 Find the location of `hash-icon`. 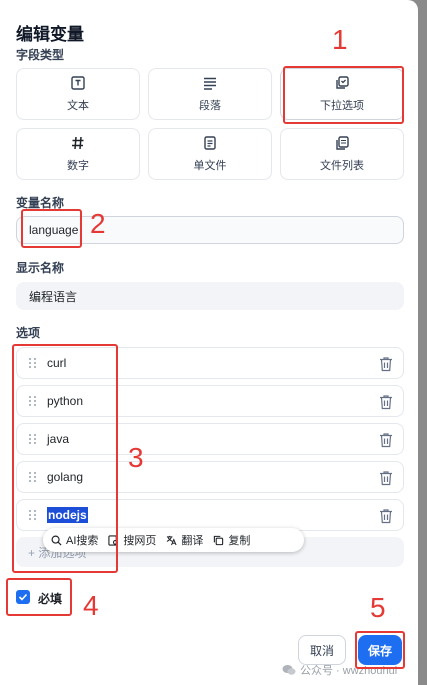

hash-icon is located at coordinates (78, 143).